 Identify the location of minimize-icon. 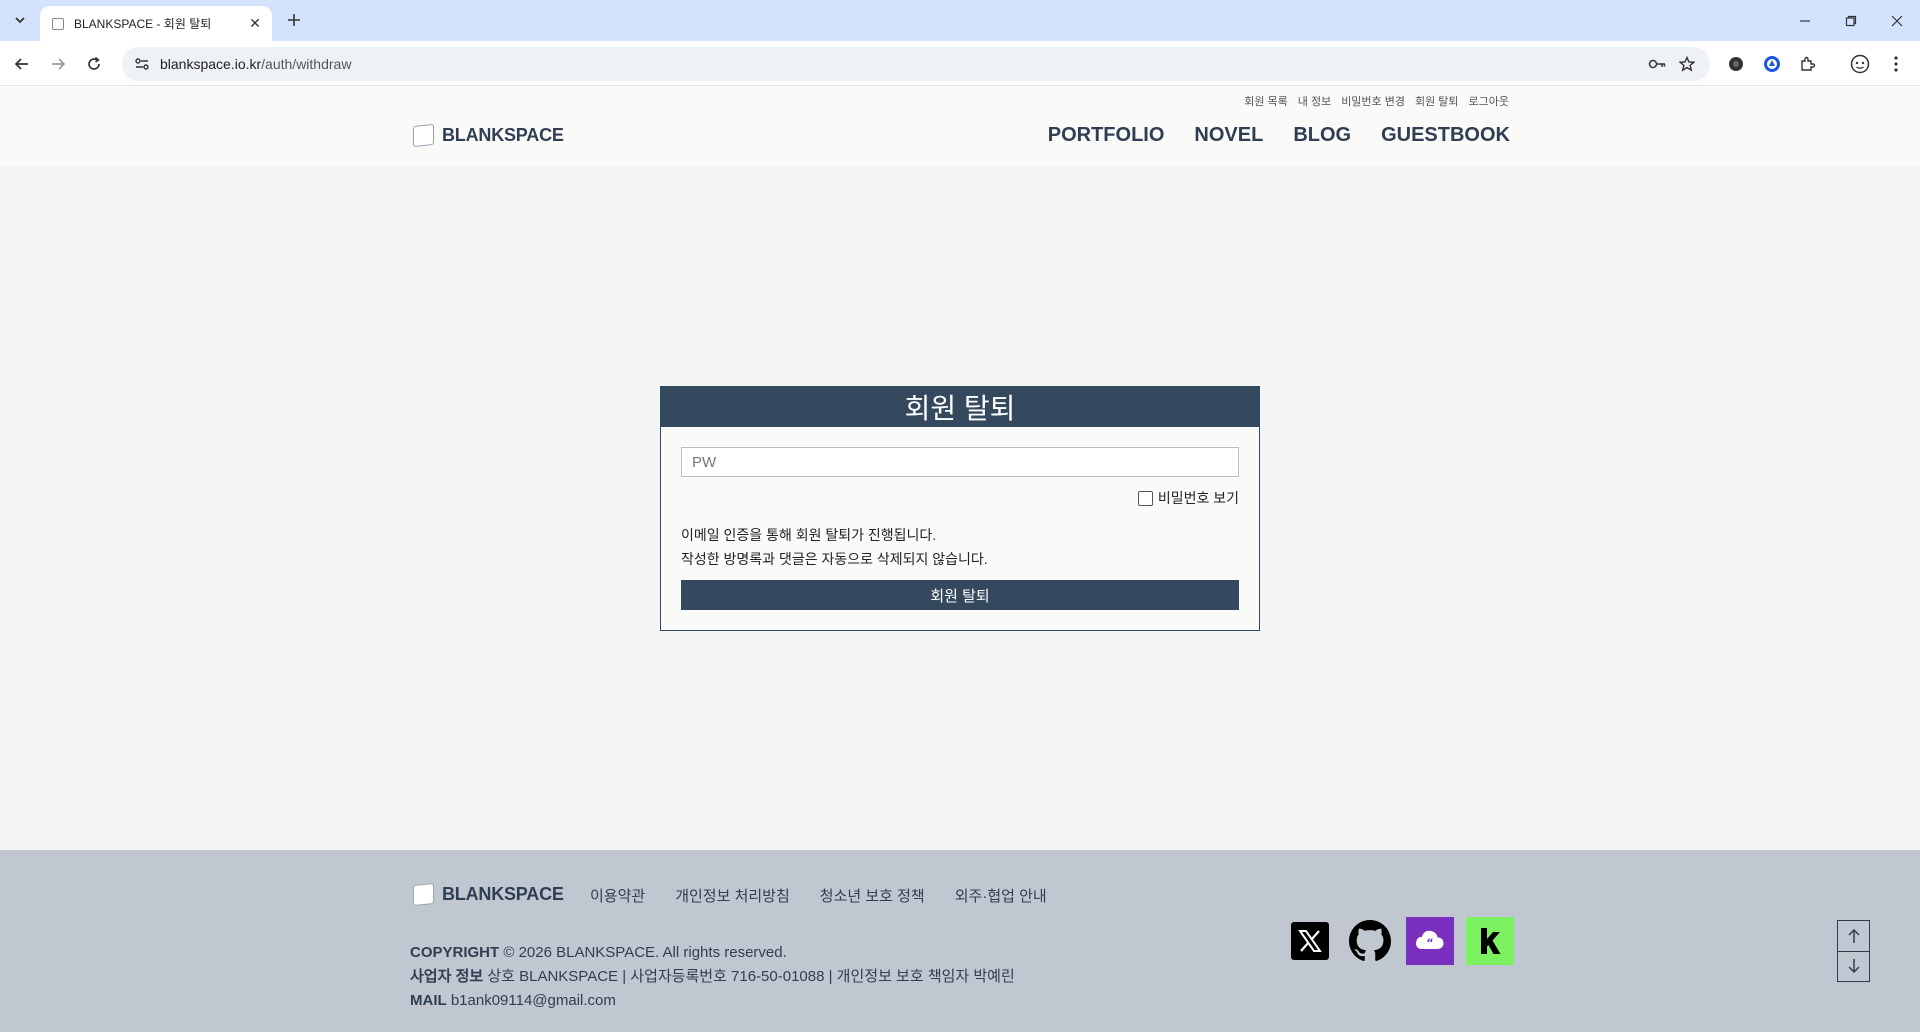
(1805, 20).